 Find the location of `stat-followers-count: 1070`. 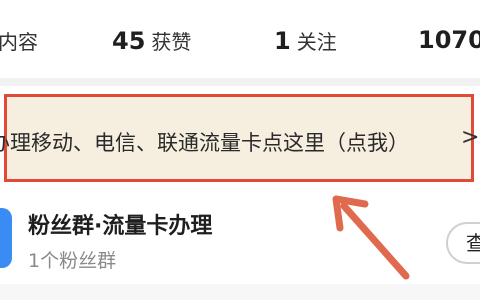

stat-followers-count: 1070 is located at coordinates (449, 40).